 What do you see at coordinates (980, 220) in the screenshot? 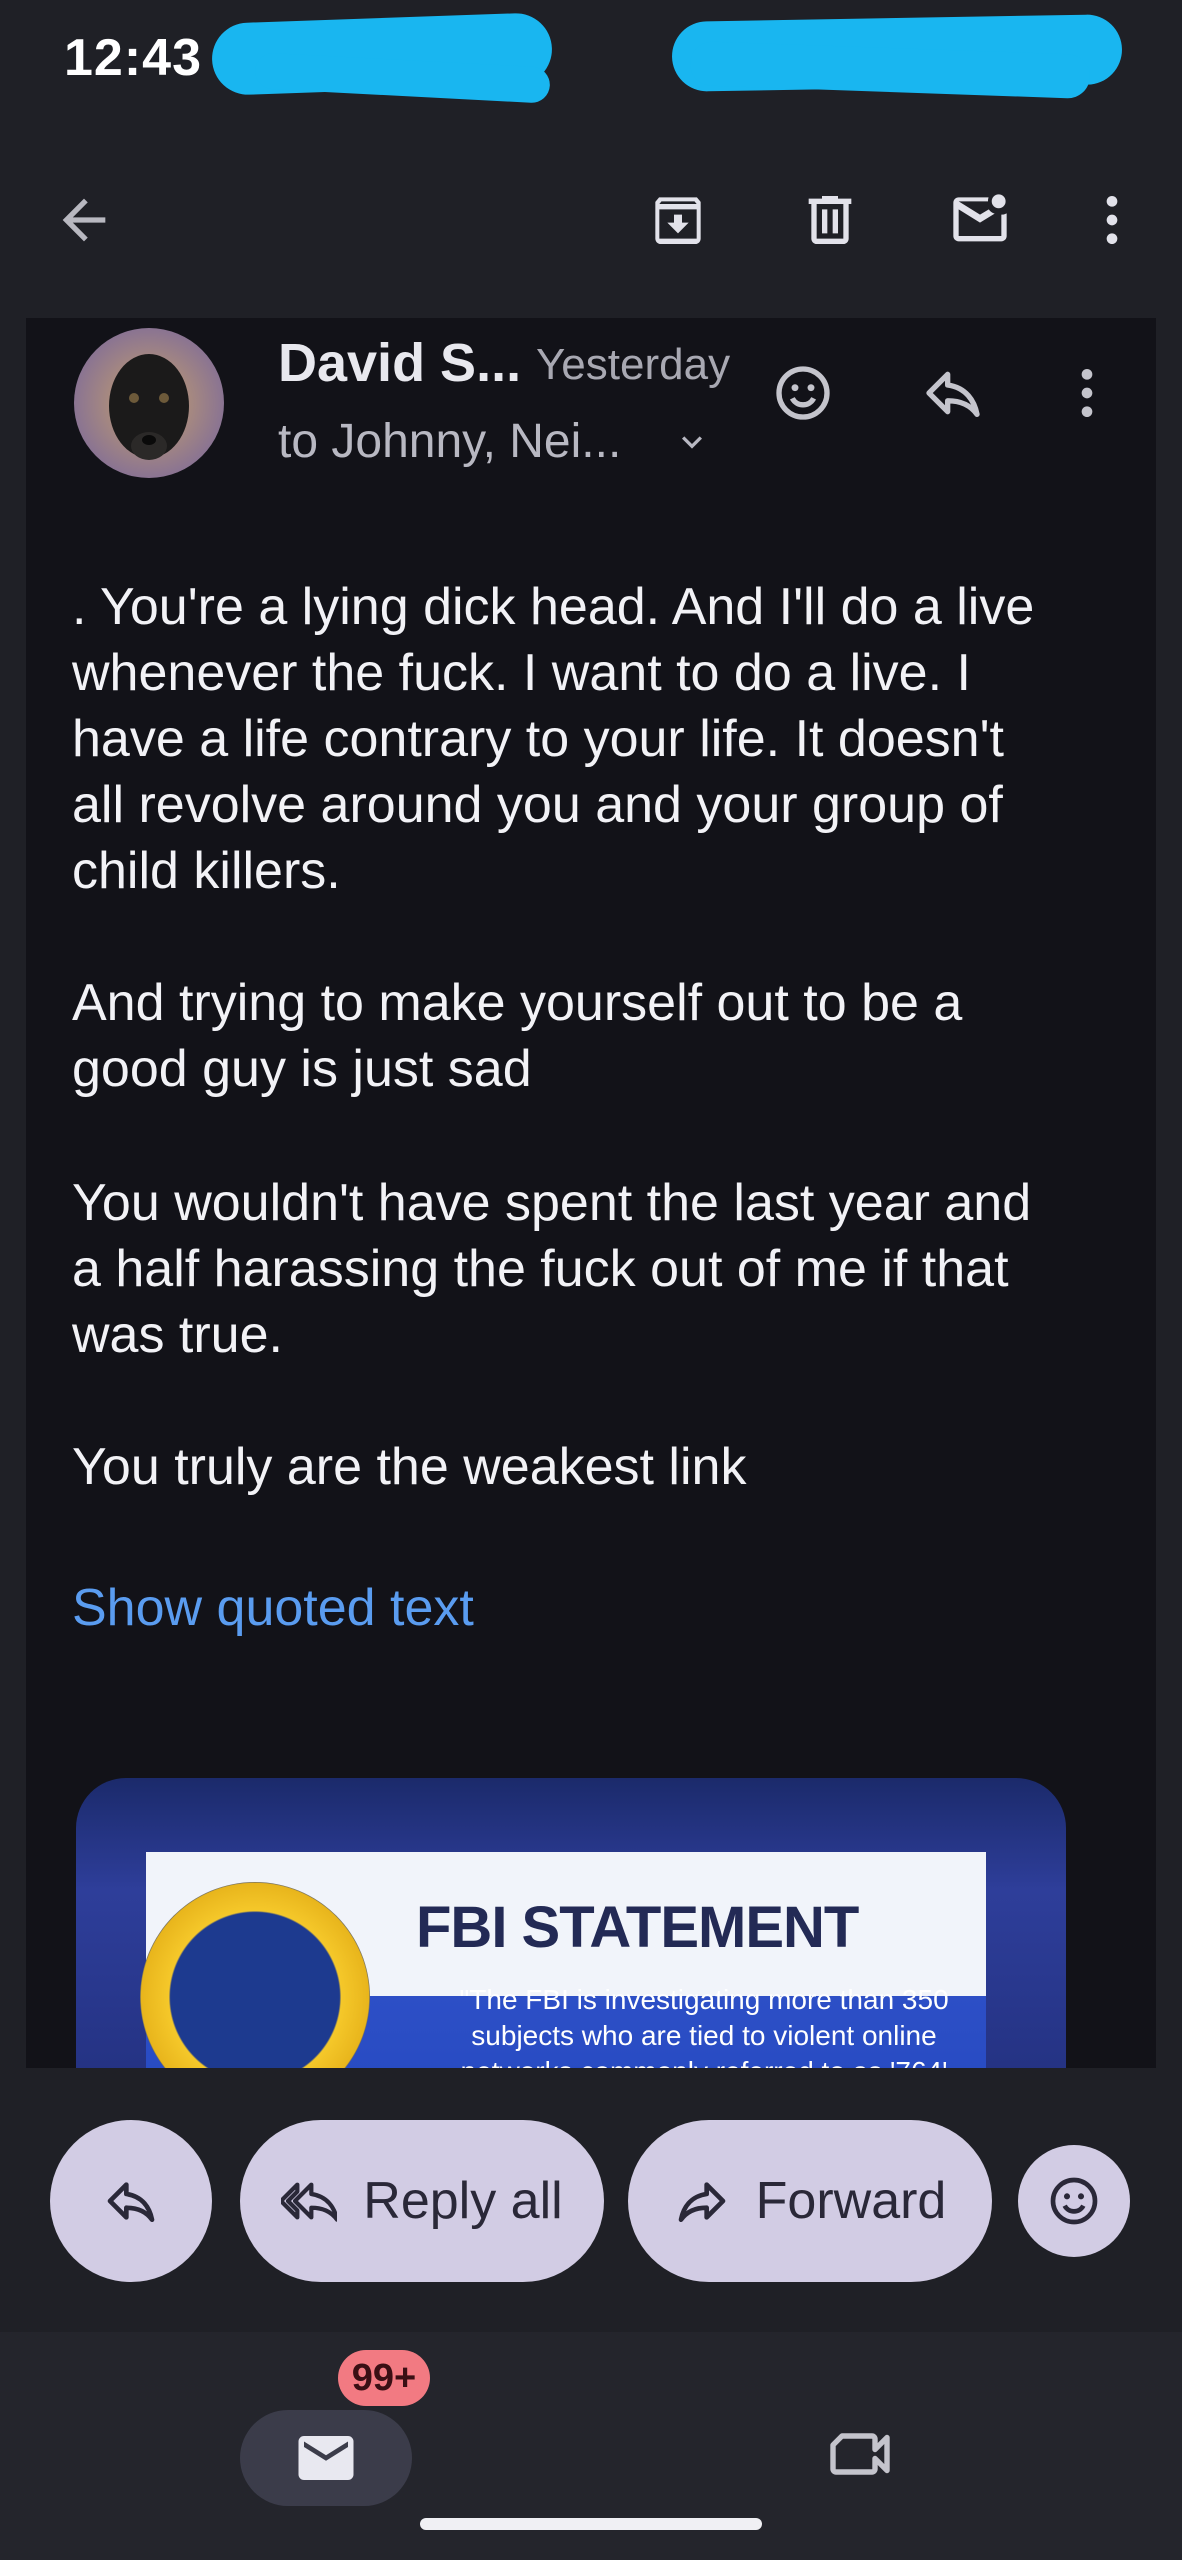
I see `mark-unread-icon` at bounding box center [980, 220].